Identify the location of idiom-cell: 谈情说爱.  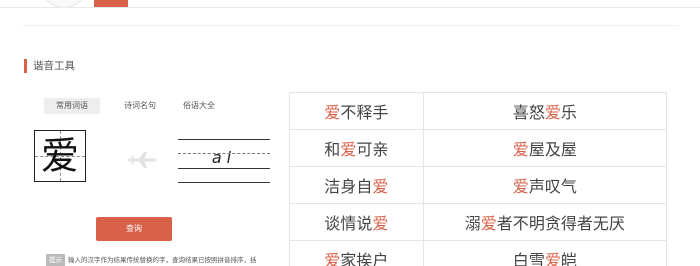
(356, 222).